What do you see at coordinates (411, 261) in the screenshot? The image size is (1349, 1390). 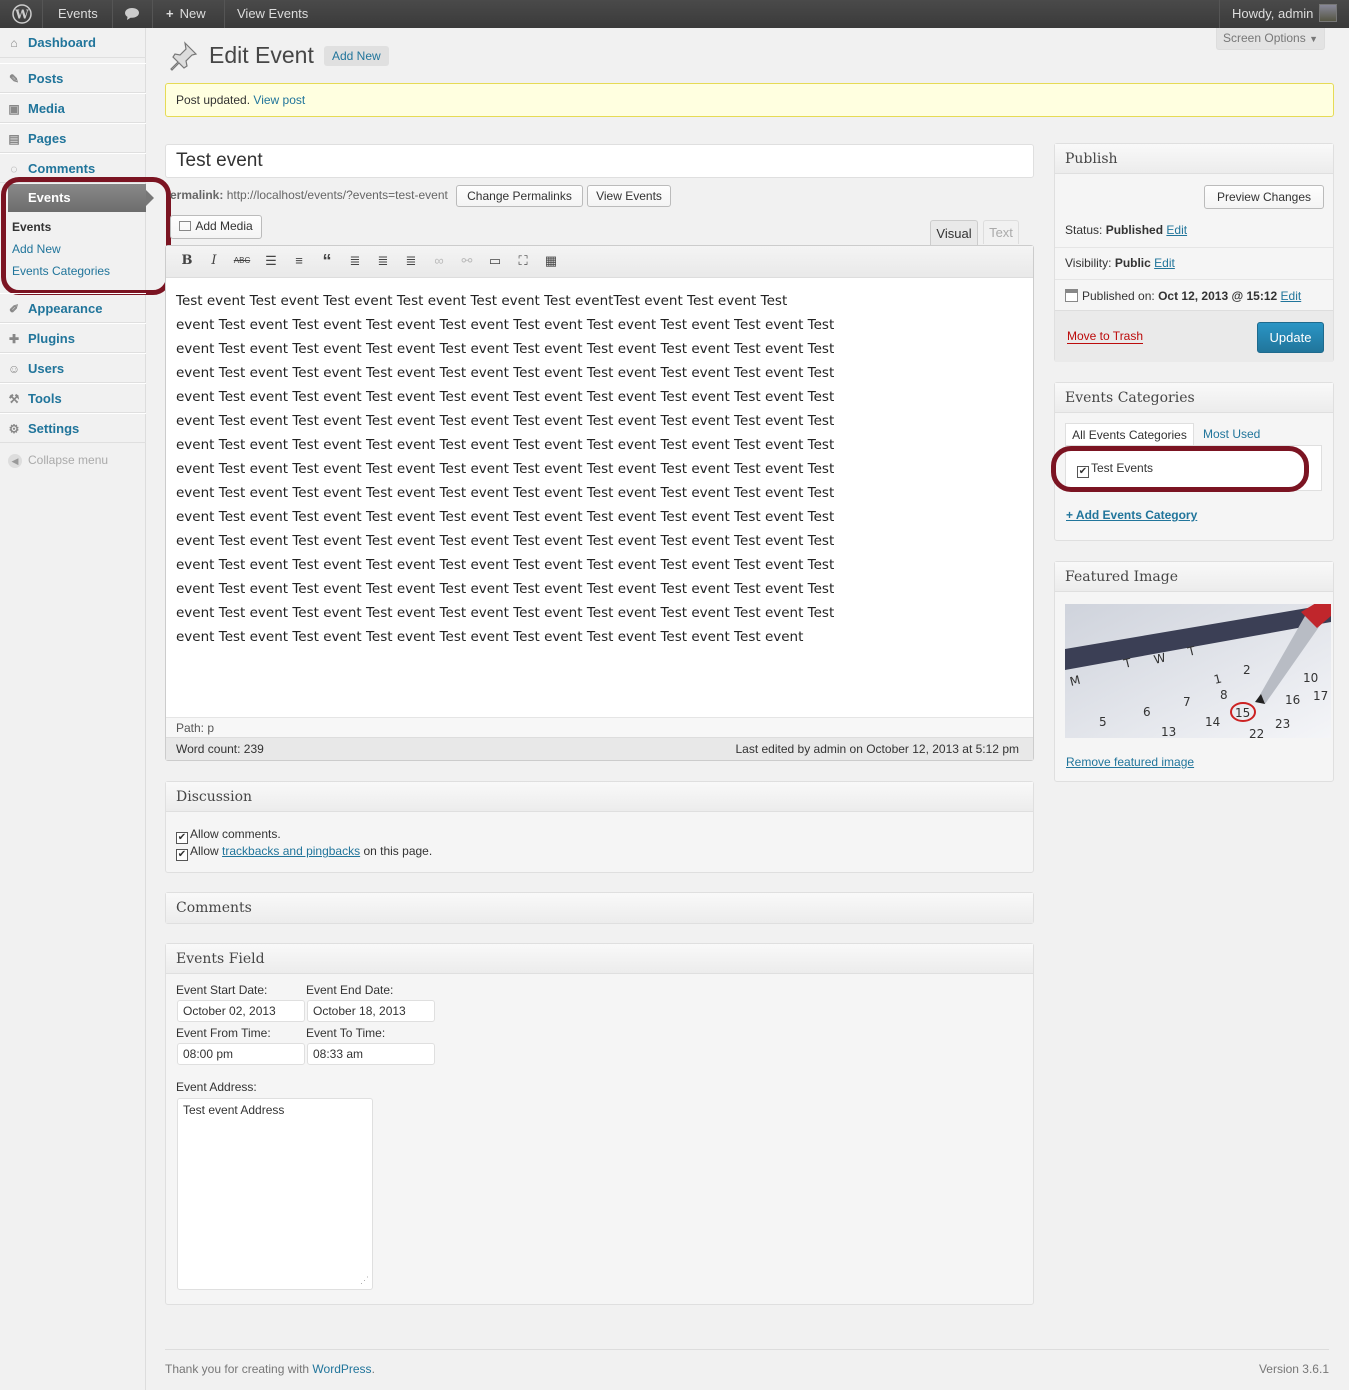 I see `align-right-icon: ≣` at bounding box center [411, 261].